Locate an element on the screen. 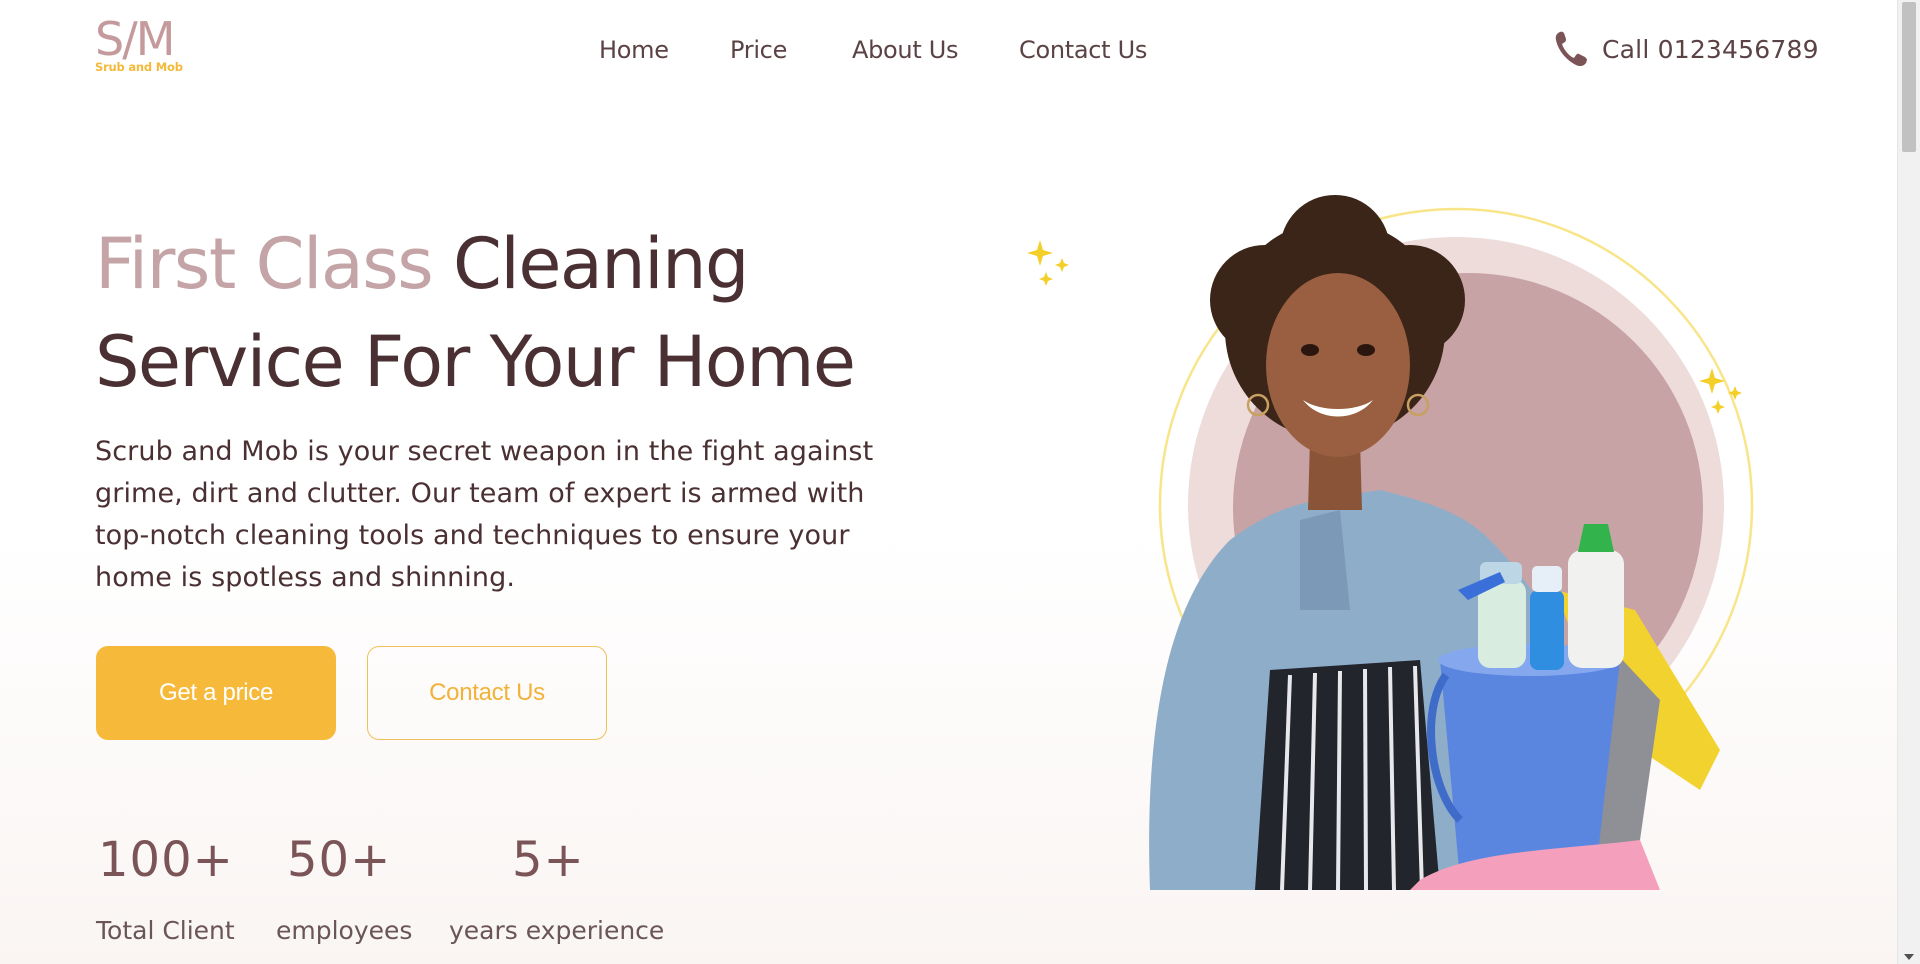 Image resolution: width=1920 pixels, height=964 pixels. stat-total-client-label: Total Client is located at coordinates (165, 930).